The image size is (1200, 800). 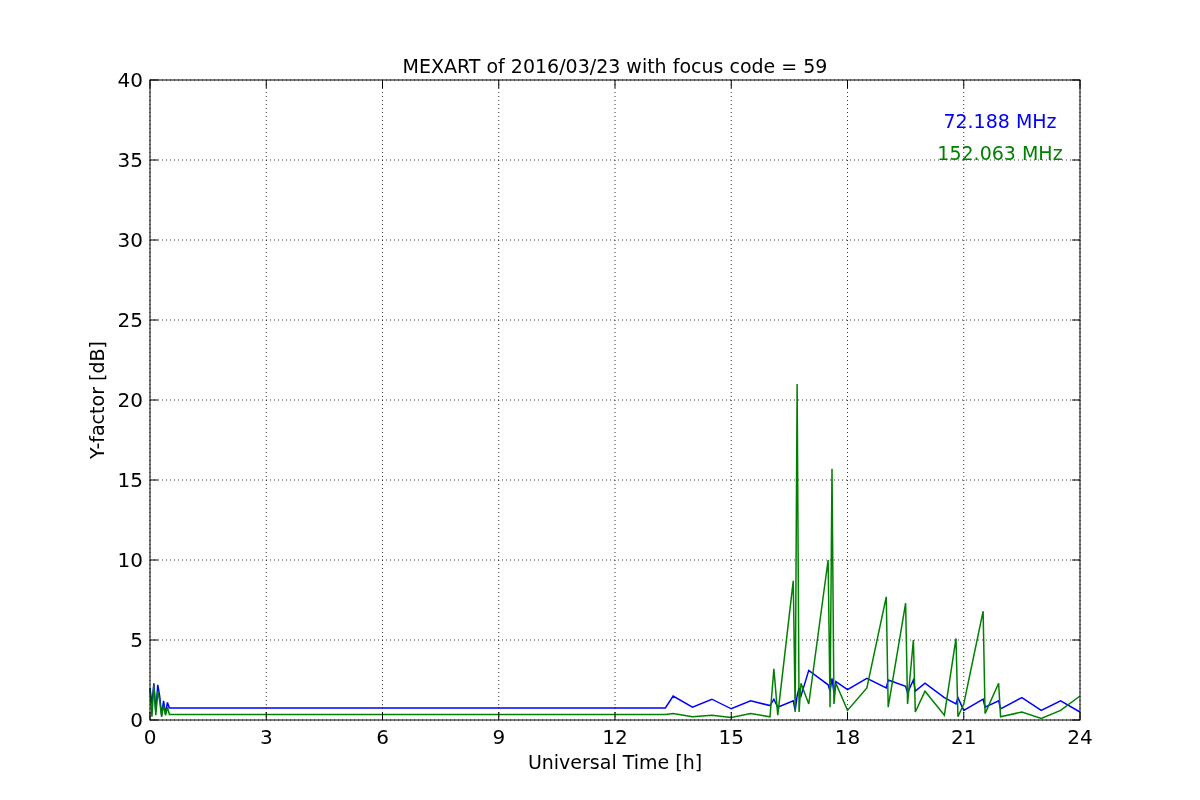 I want to click on tick-label: 24, so click(x=1080, y=737).